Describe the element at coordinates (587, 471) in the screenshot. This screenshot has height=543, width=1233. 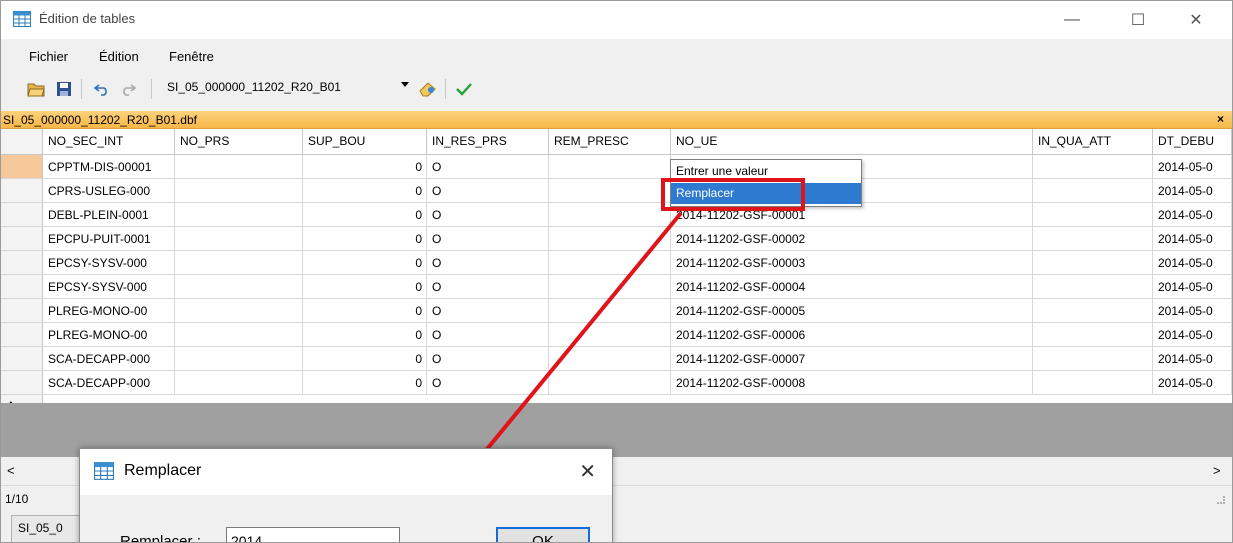
I see `dialog-close-button: ✕` at that location.